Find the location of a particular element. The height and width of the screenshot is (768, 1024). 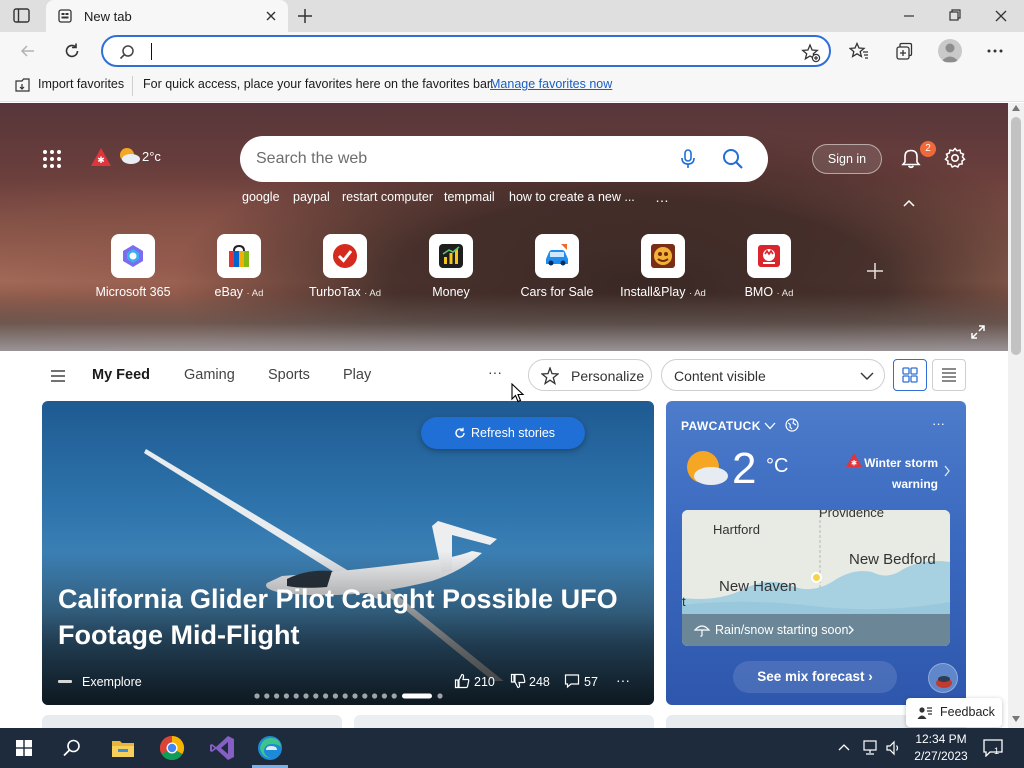

weather-more-button: ··· is located at coordinates (938, 423).